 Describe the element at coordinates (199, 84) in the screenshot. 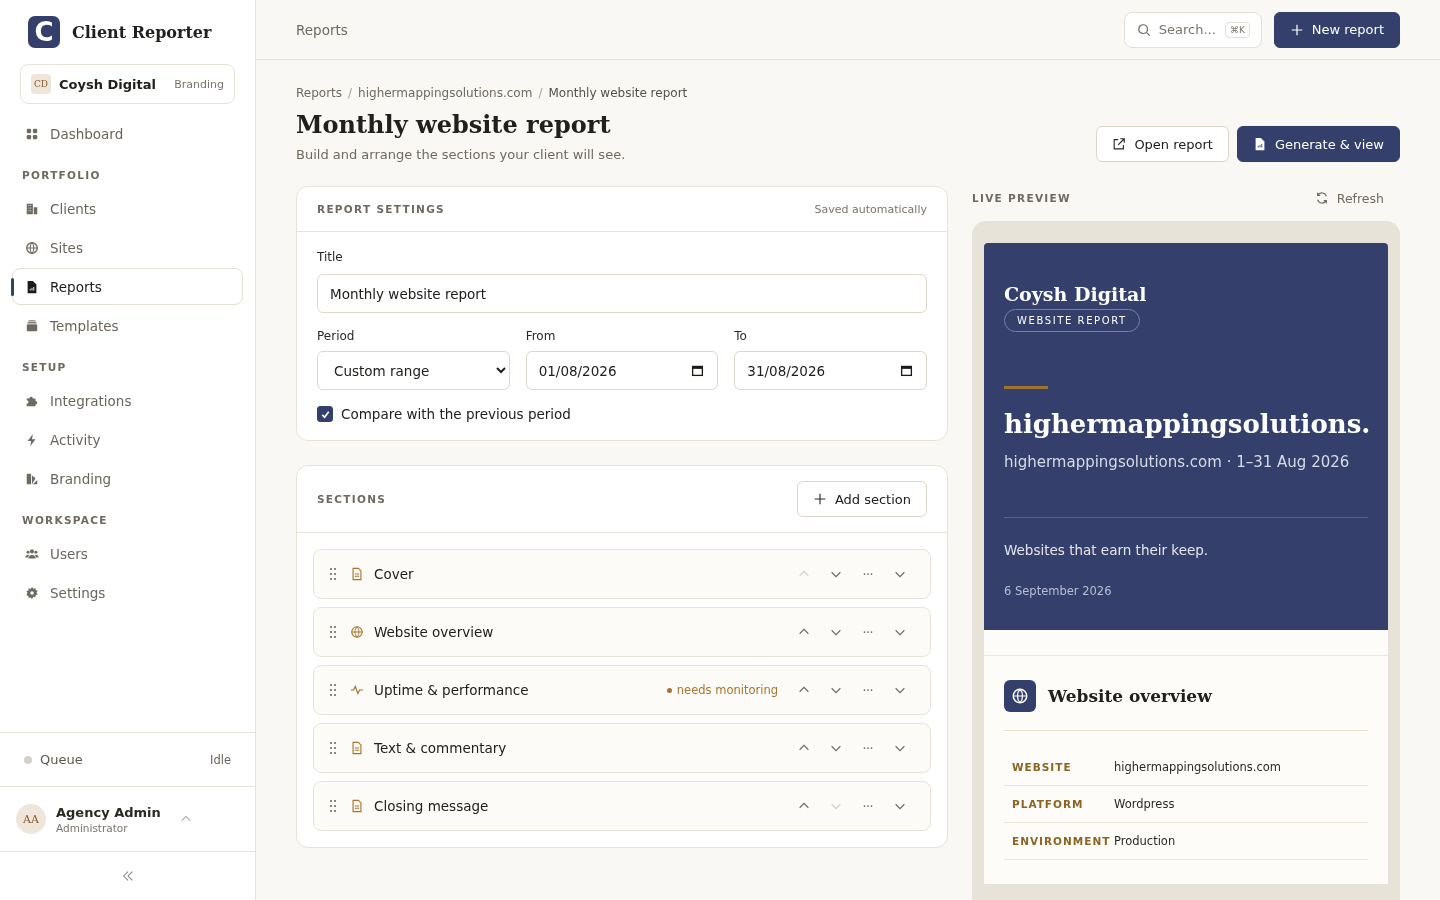

I see `workspace-tag: Branding` at that location.